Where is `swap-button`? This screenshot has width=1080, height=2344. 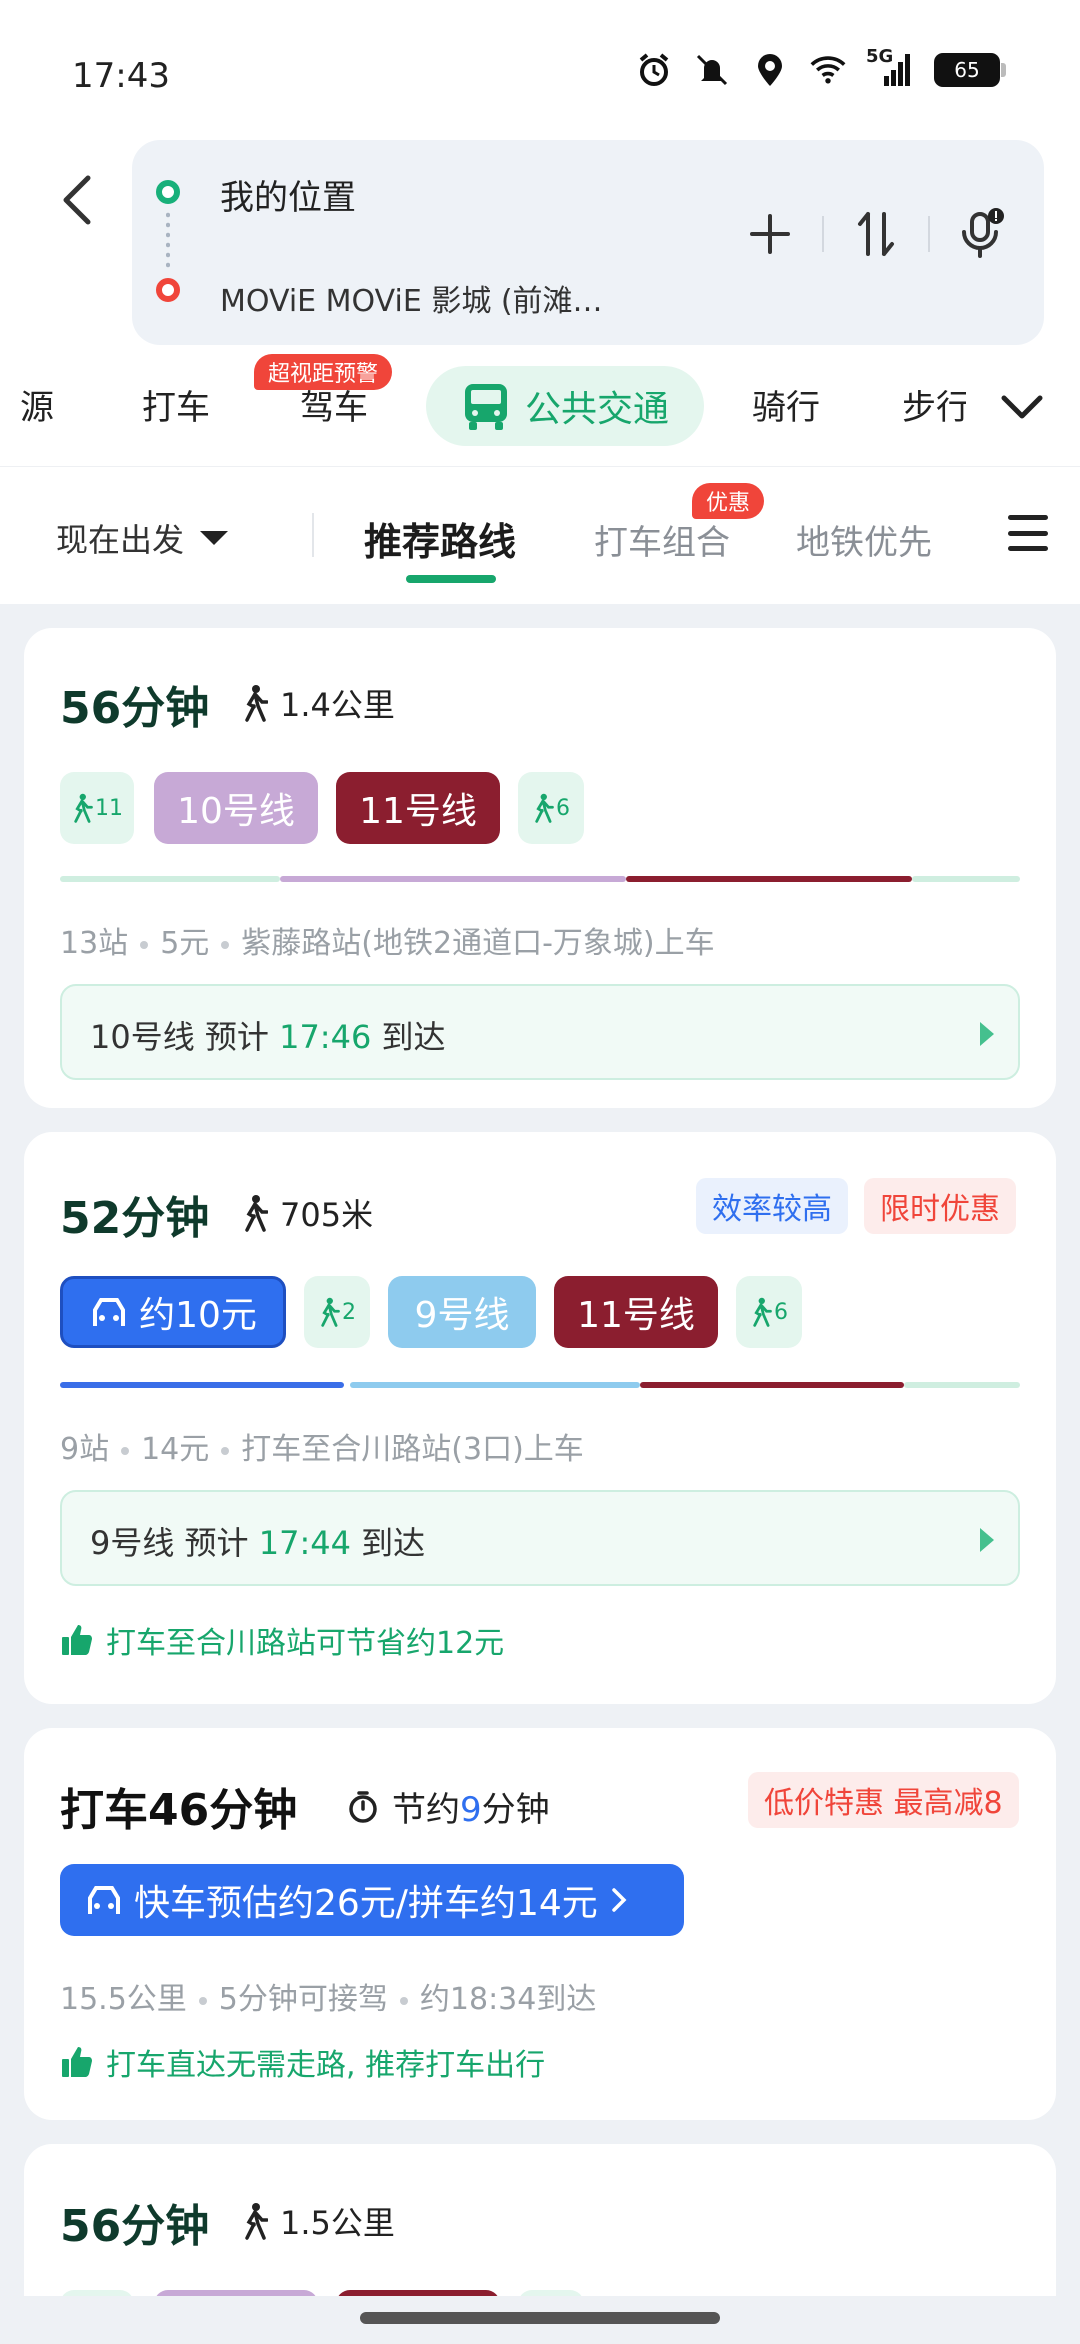 swap-button is located at coordinates (876, 234).